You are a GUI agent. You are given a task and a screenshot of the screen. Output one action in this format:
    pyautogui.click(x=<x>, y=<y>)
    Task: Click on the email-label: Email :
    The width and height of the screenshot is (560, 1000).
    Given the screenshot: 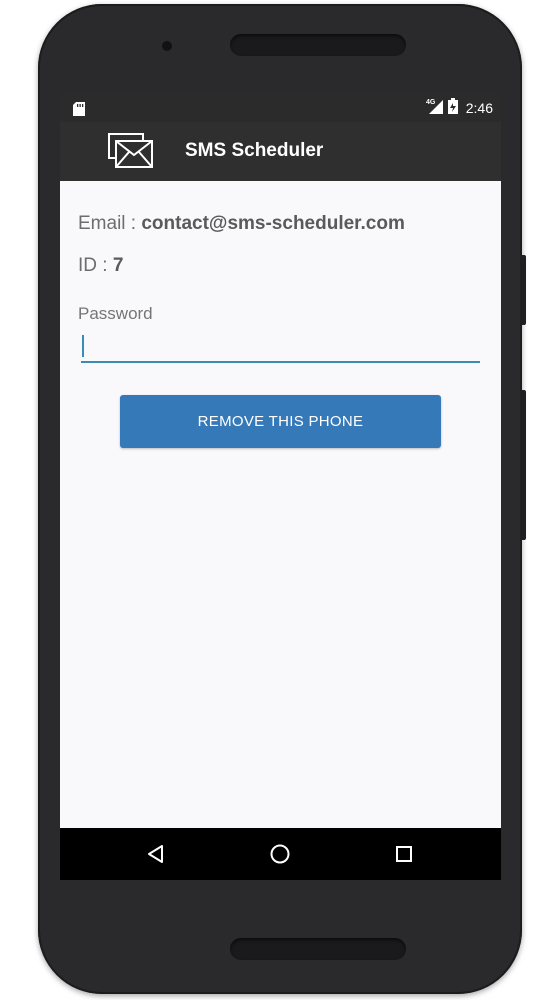 What is the action you would take?
    pyautogui.click(x=110, y=223)
    